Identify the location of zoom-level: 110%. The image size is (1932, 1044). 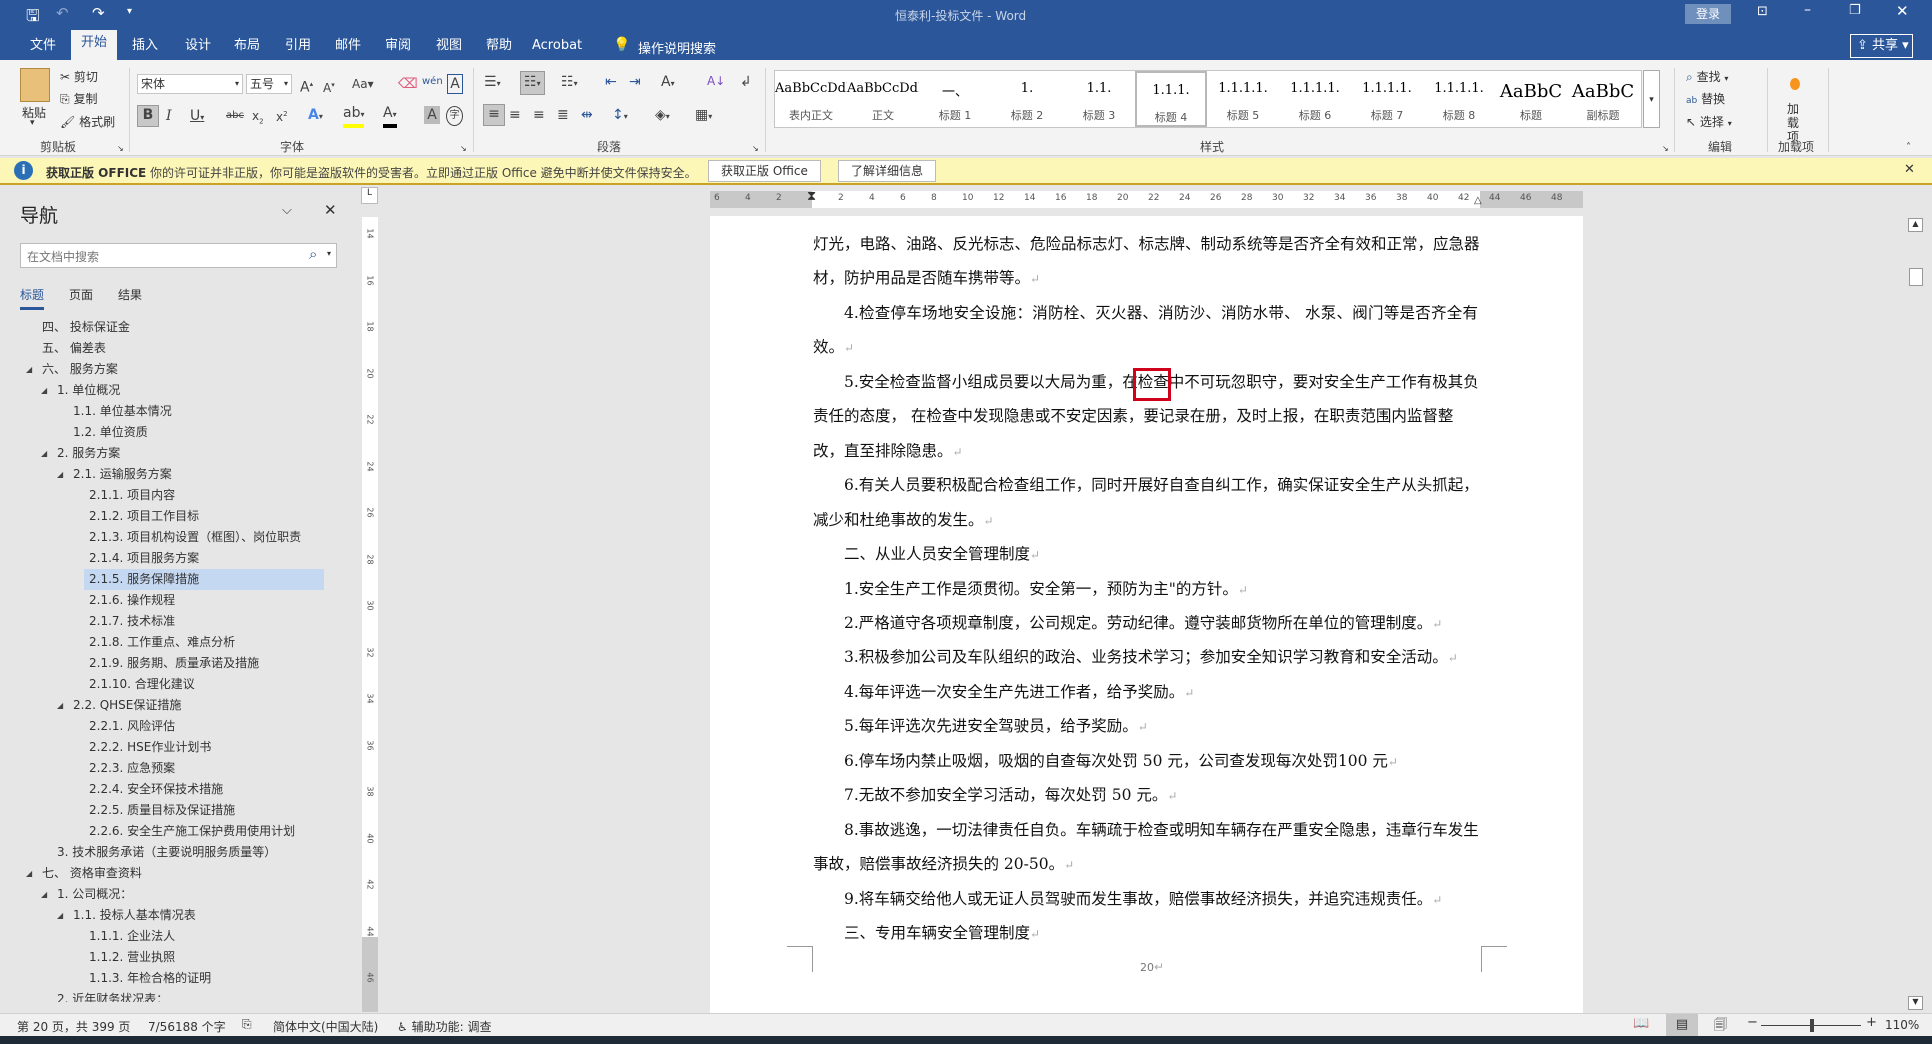
(1902, 1025).